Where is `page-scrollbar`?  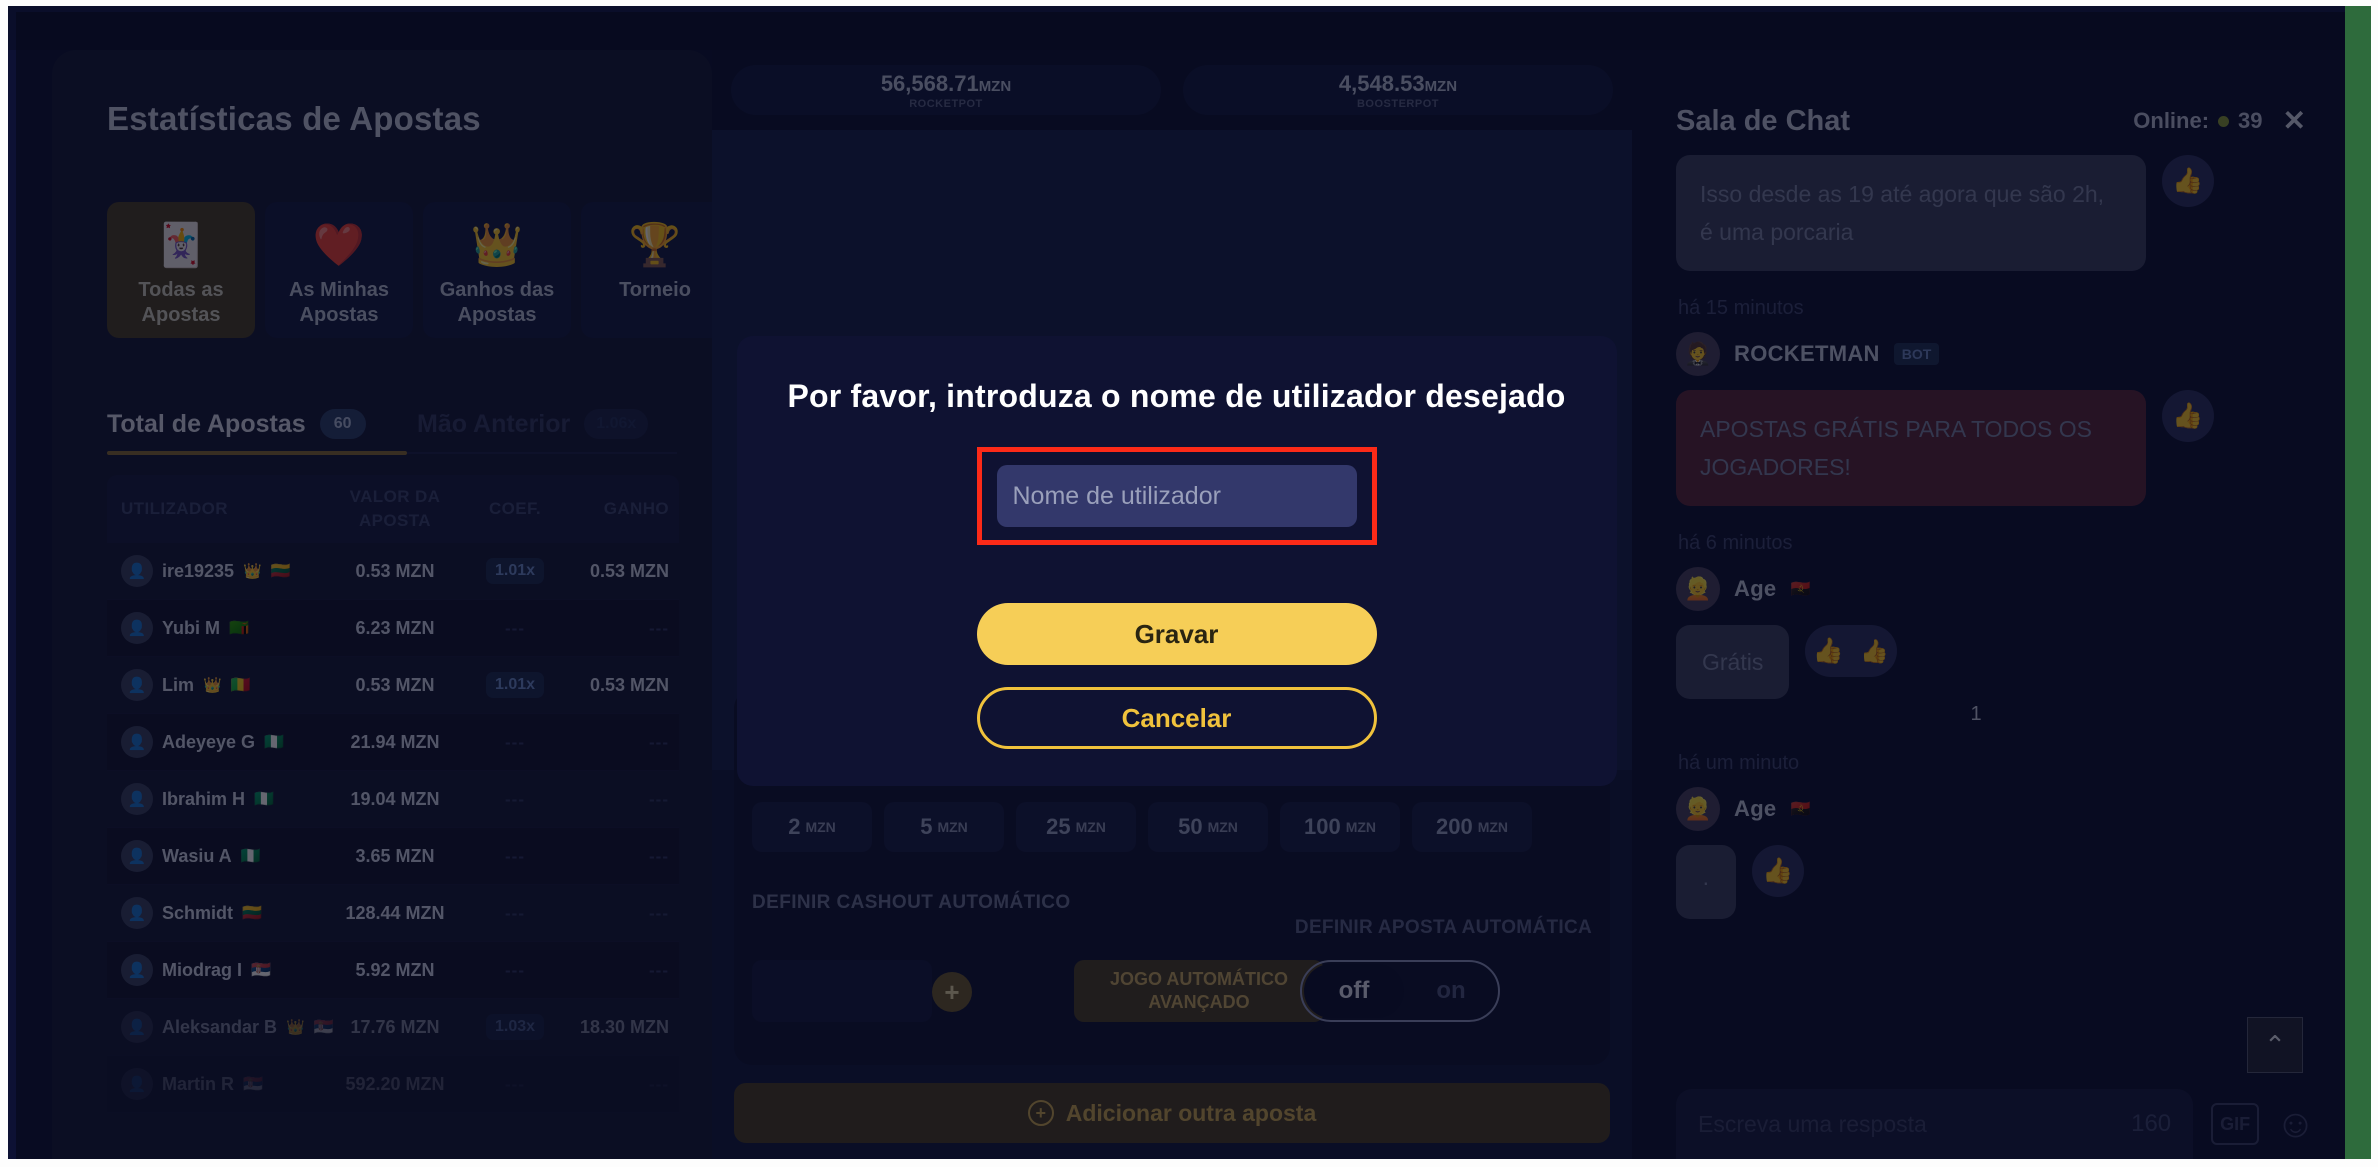 page-scrollbar is located at coordinates (2358, 582).